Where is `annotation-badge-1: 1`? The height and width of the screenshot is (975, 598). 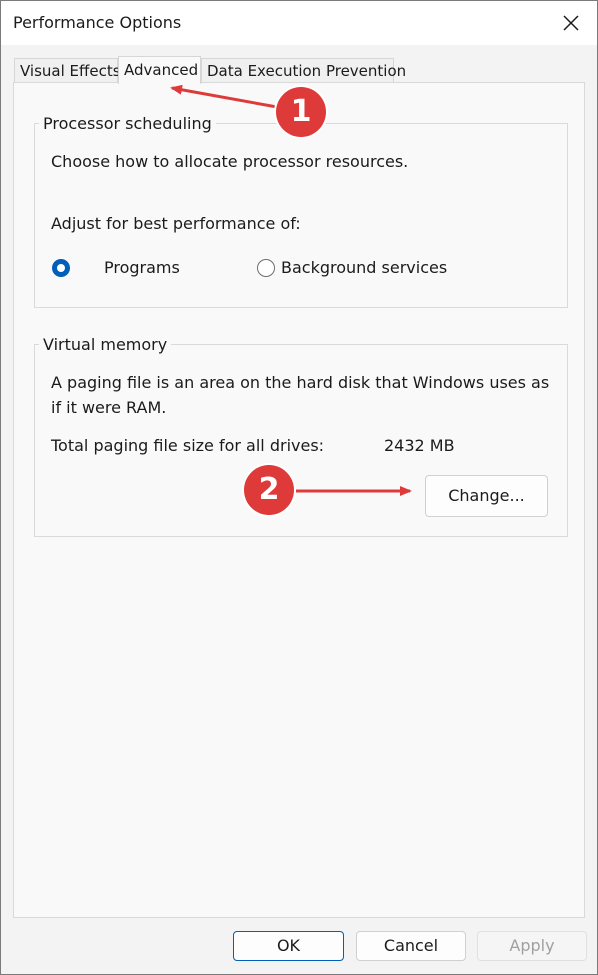
annotation-badge-1: 1 is located at coordinates (301, 112).